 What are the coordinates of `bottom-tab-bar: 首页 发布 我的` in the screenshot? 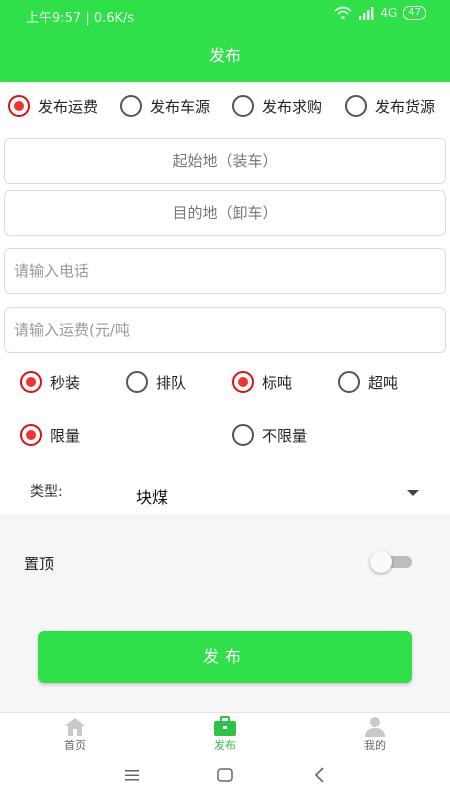 It's located at (225, 732).